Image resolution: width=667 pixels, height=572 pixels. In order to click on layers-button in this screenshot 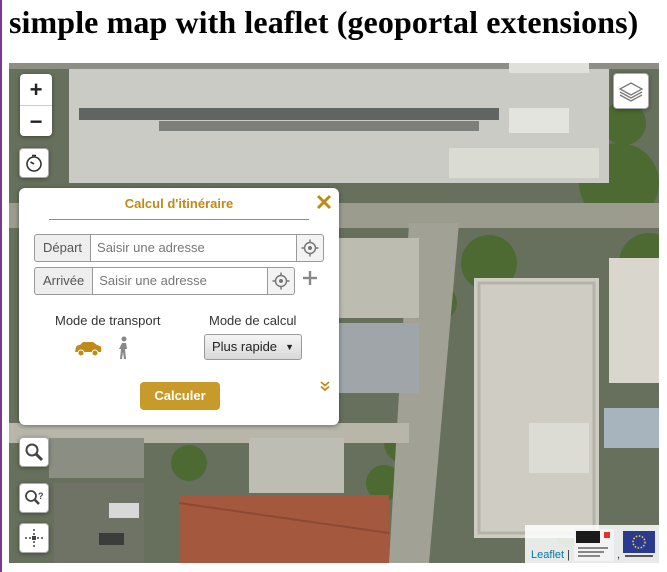, I will do `click(631, 91)`.